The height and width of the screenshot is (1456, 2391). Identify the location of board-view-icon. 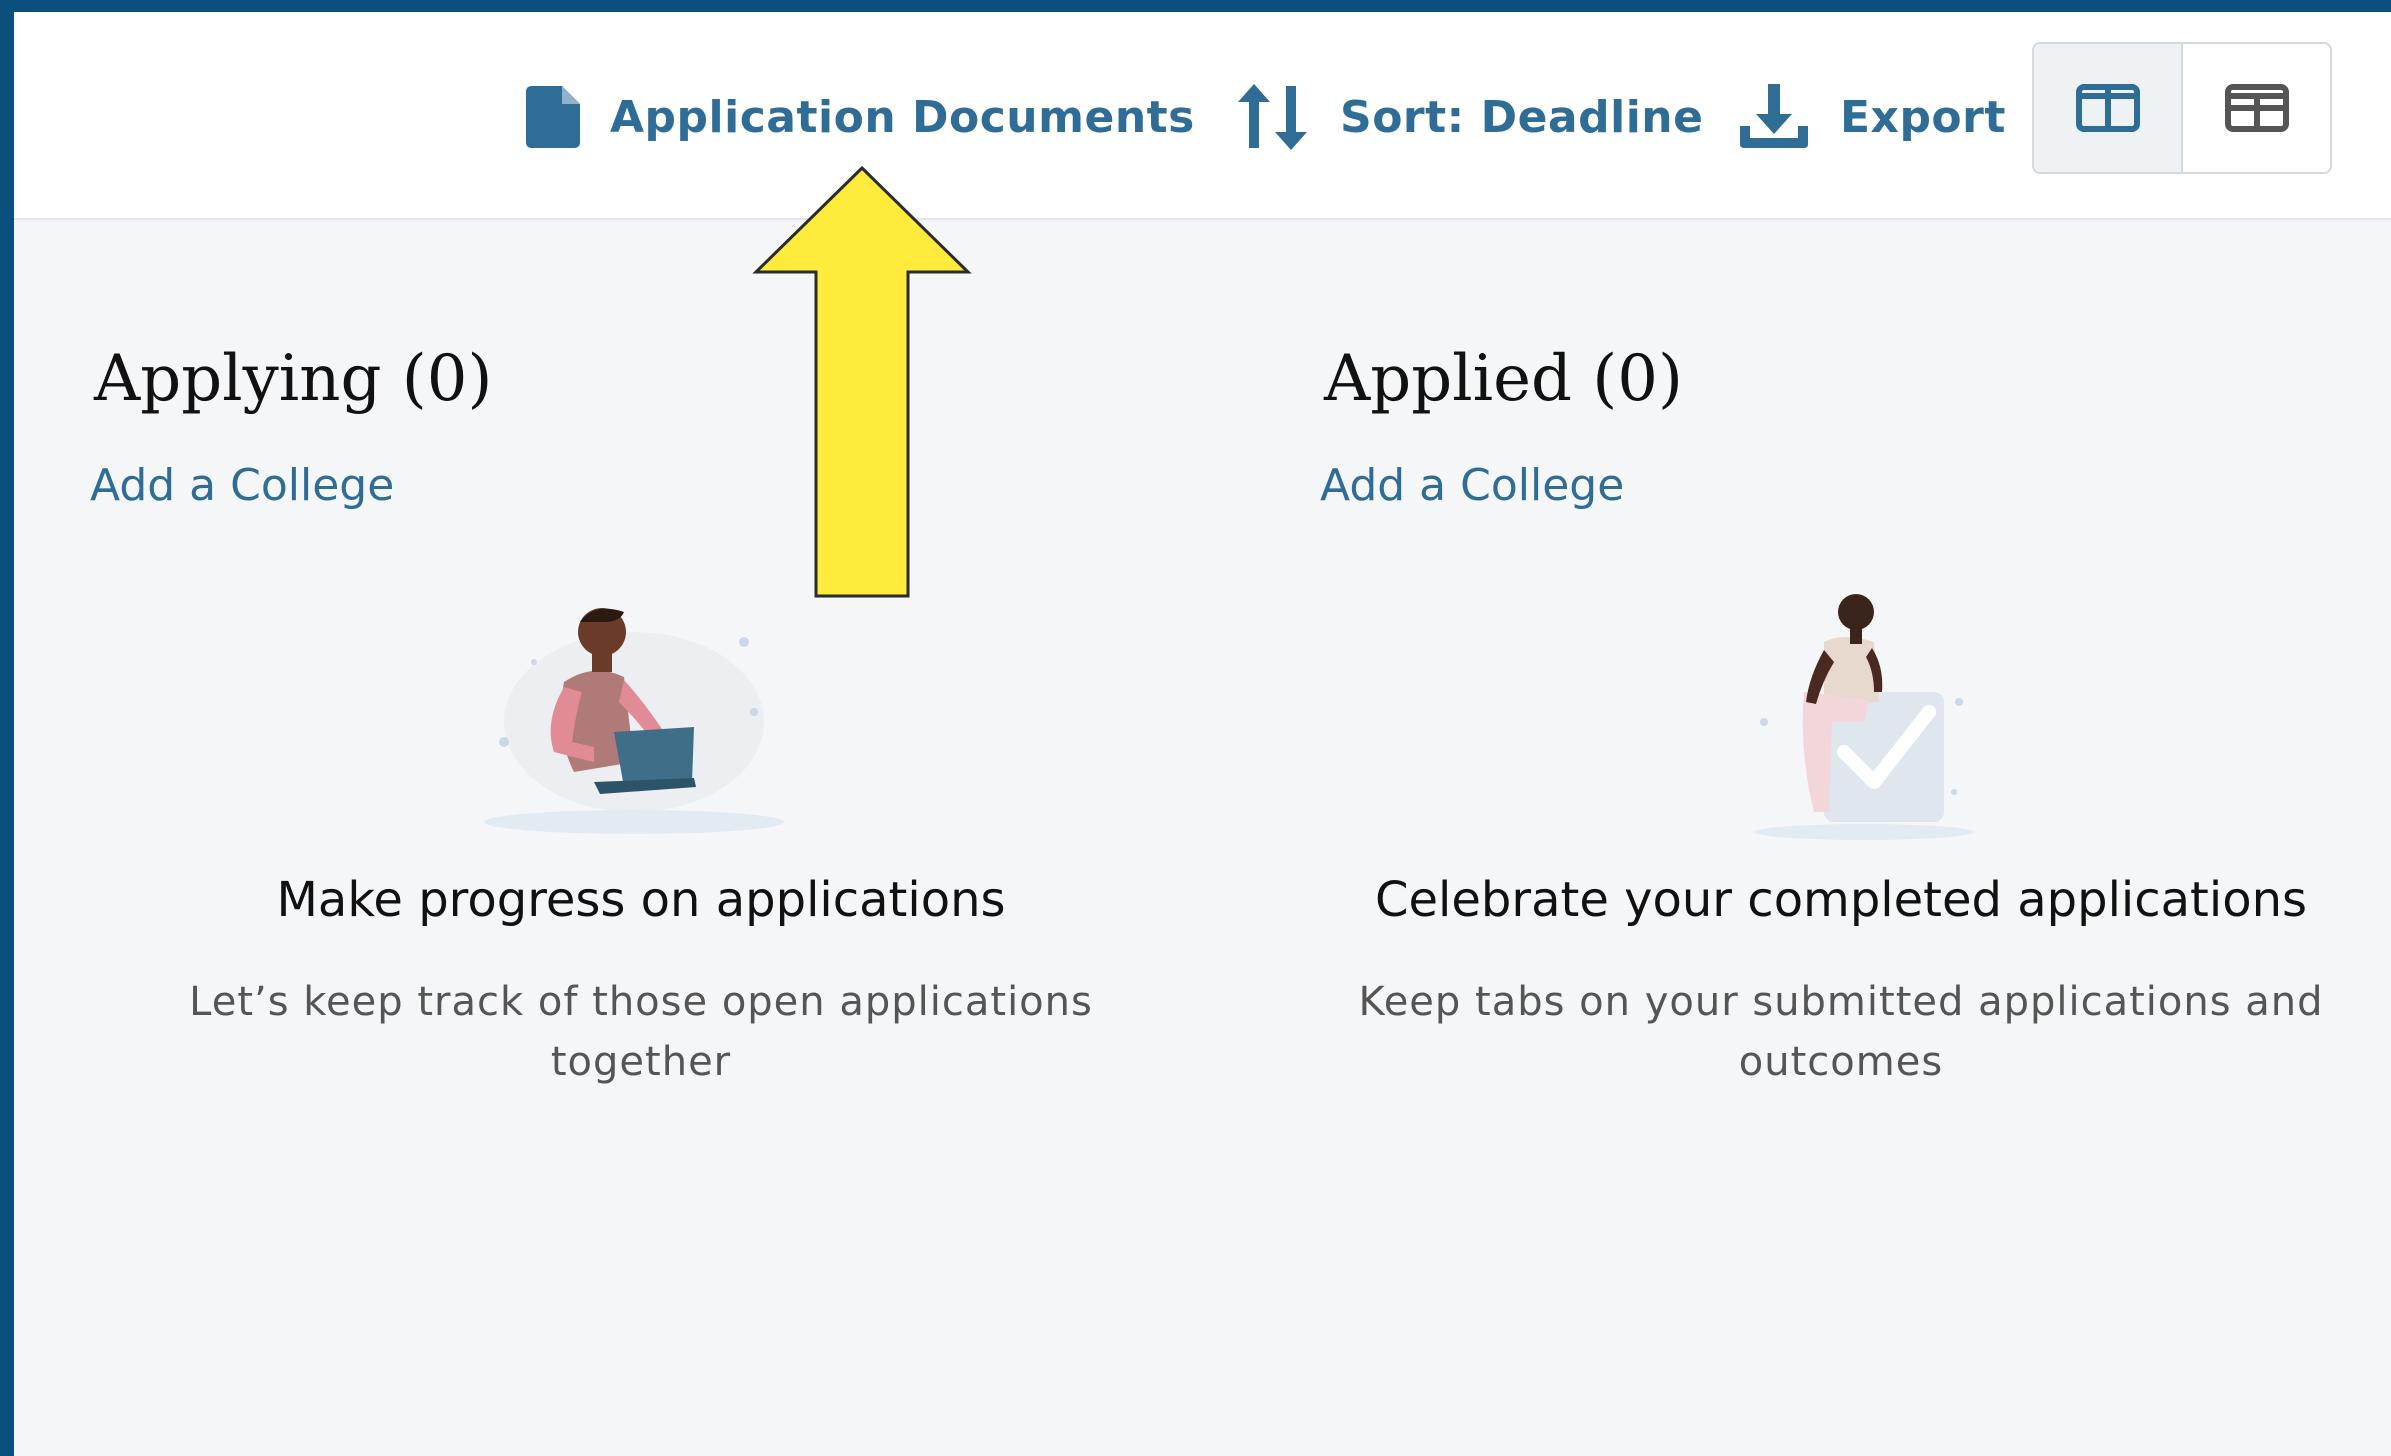
(2107, 108).